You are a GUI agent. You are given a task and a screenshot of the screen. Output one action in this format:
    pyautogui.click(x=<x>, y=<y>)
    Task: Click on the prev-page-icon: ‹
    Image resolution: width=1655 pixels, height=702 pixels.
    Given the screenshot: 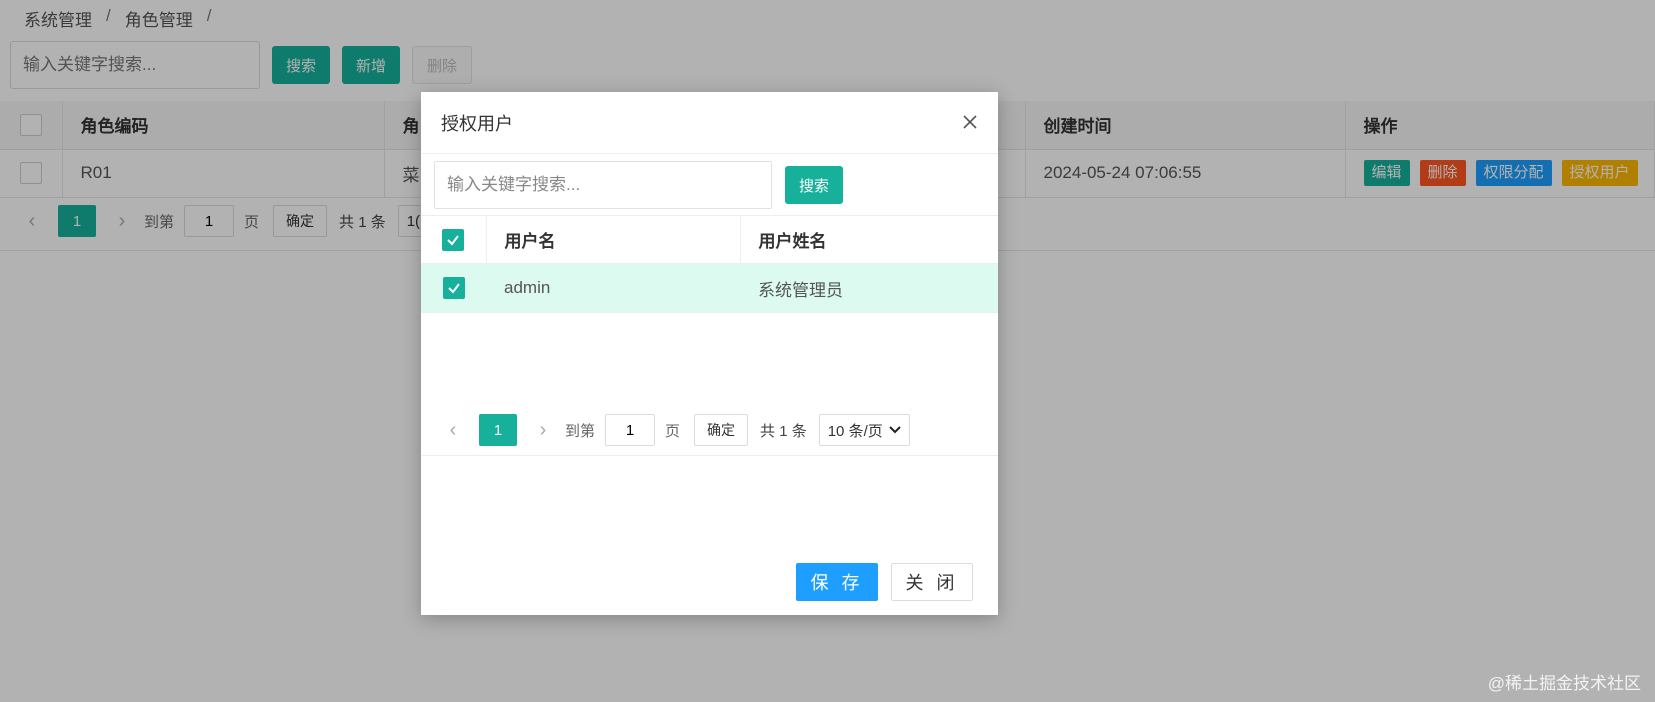 What is the action you would take?
    pyautogui.click(x=453, y=430)
    